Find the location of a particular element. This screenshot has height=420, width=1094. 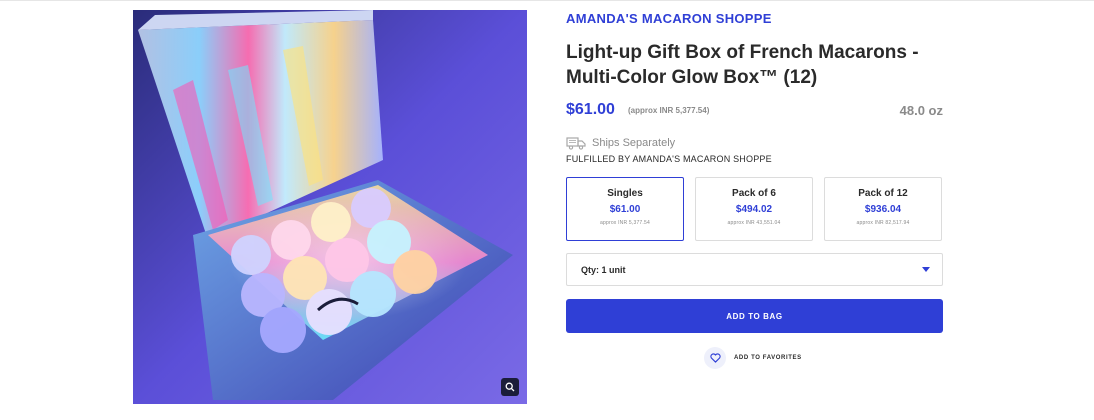

pack-price: $936.04 is located at coordinates (883, 209).